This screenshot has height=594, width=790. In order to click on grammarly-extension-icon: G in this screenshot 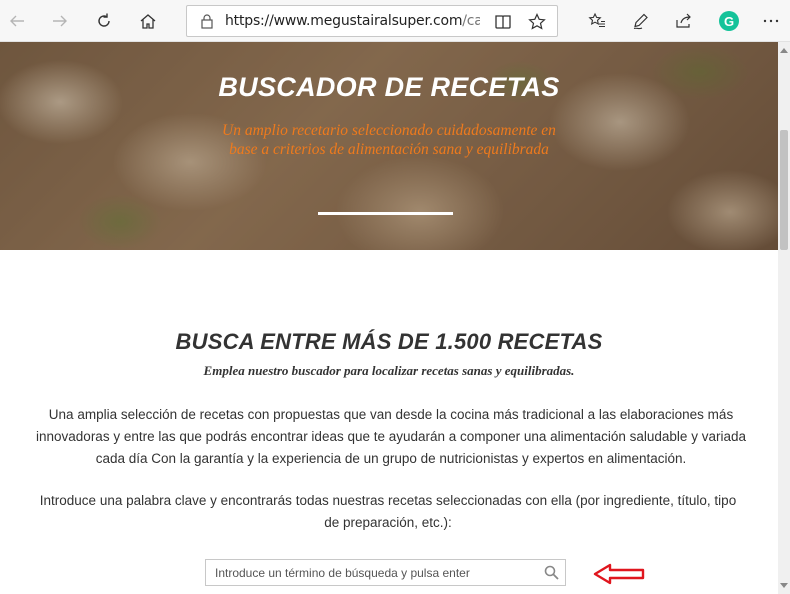, I will do `click(729, 21)`.